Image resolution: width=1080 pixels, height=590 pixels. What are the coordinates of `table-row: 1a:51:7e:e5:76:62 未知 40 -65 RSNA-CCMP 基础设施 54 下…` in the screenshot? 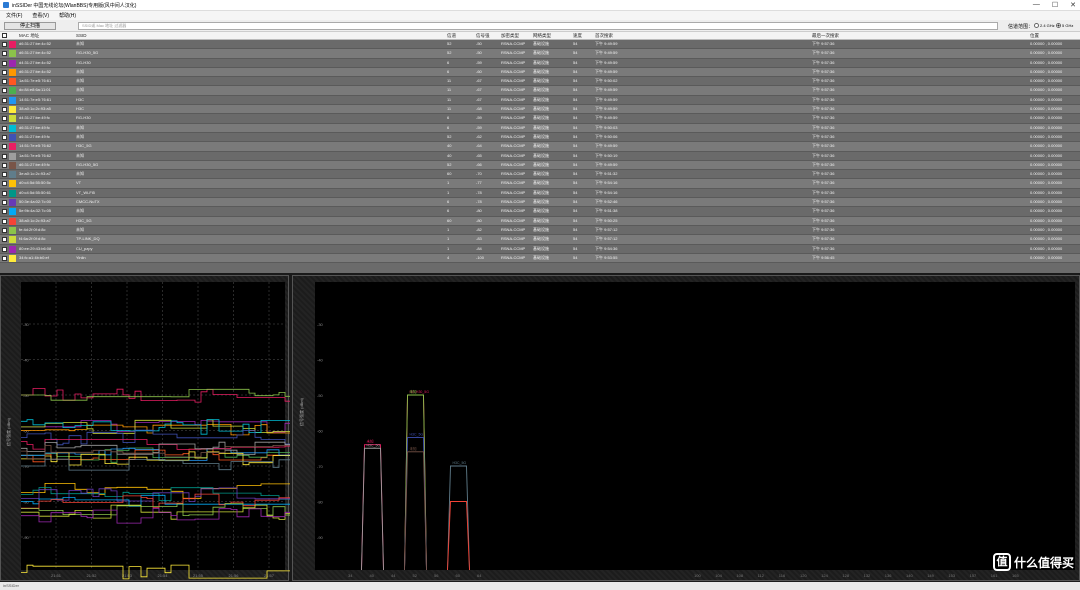 It's located at (540, 156).